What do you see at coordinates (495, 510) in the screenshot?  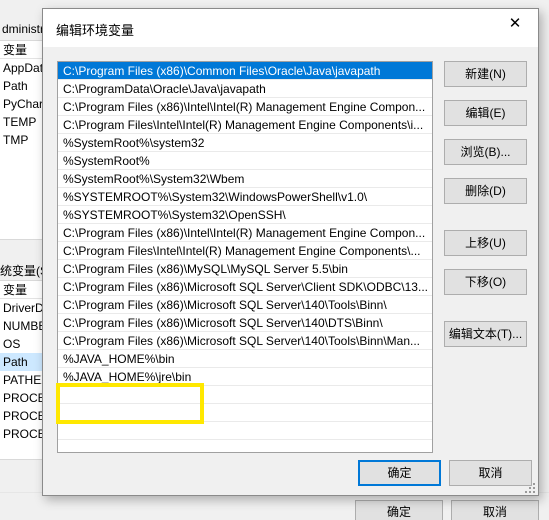 I see `background-cancel-button: 取消` at bounding box center [495, 510].